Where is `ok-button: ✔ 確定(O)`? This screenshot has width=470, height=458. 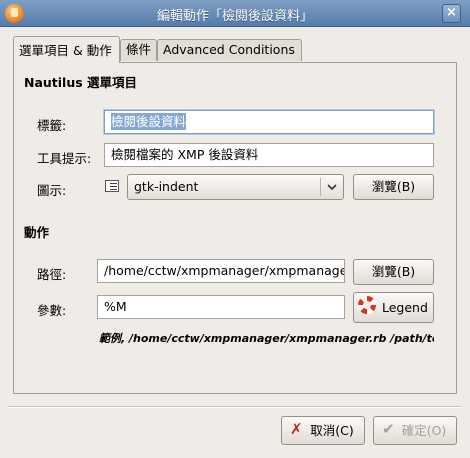 ok-button: ✔ 確定(O) is located at coordinates (415, 430).